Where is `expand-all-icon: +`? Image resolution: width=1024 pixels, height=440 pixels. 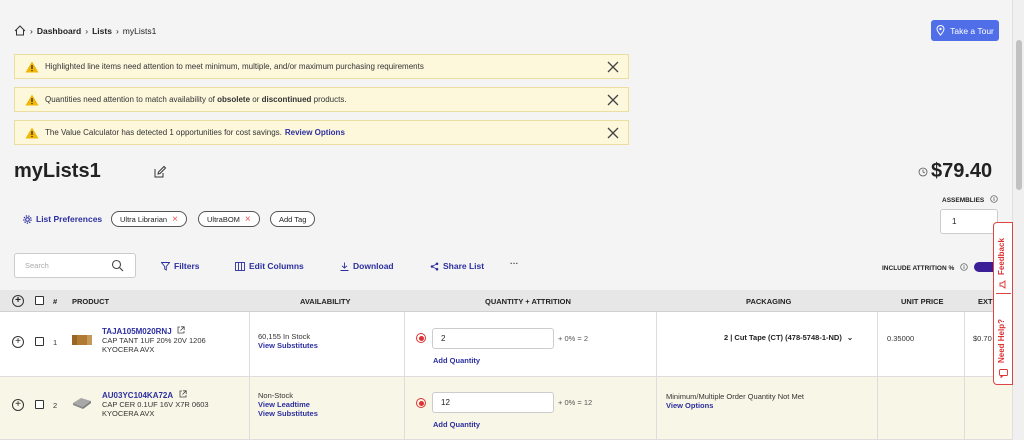
expand-all-icon: + is located at coordinates (18, 301).